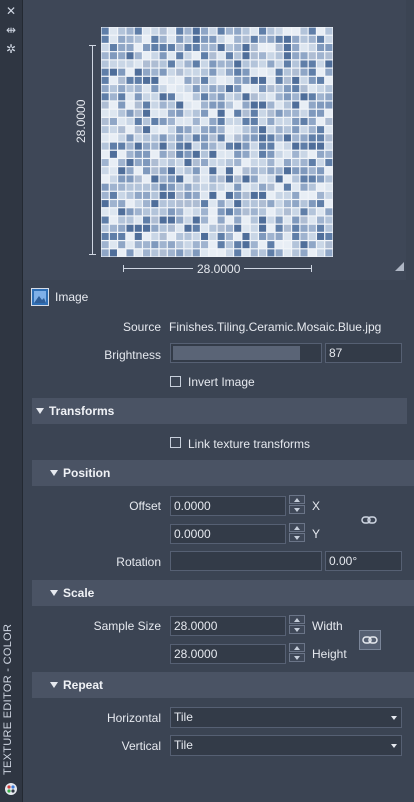  I want to click on image-title: Image, so click(72, 297).